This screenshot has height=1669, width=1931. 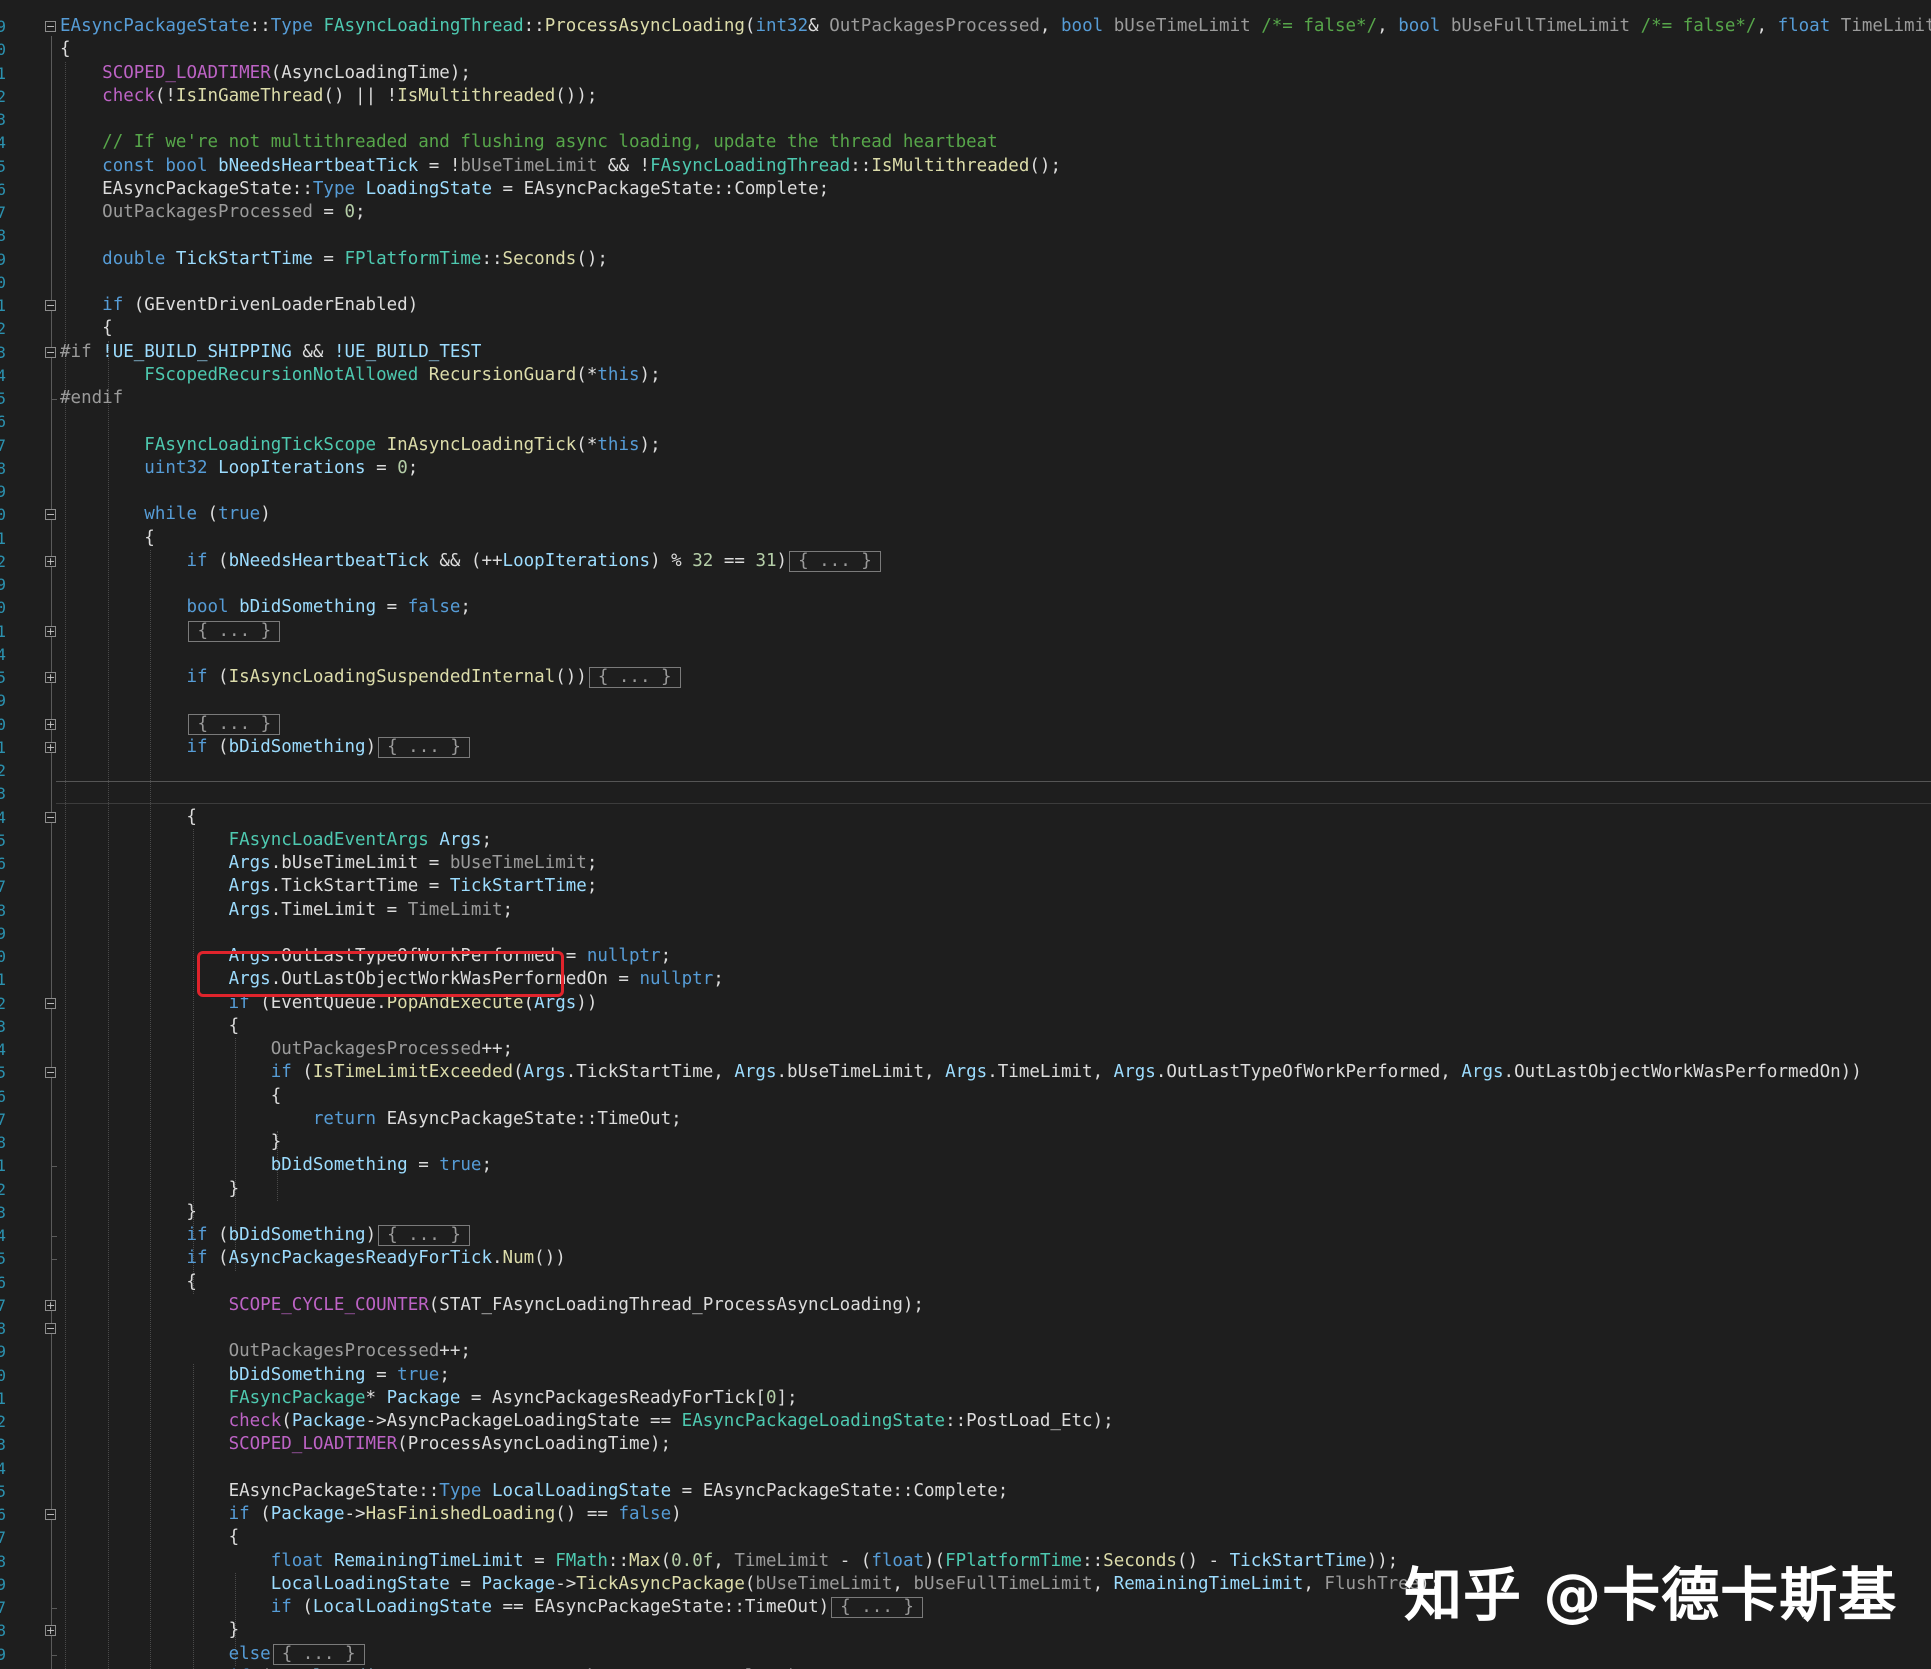 I want to click on code-token: )), so click(x=587, y=1002).